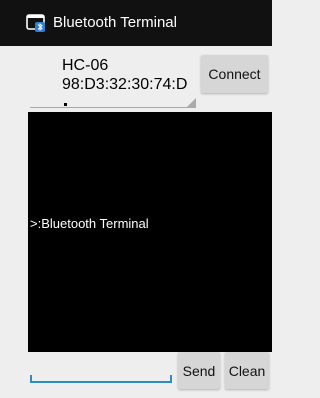  Describe the element at coordinates (171, 378) in the screenshot. I see `input-underline-right-tick` at that location.